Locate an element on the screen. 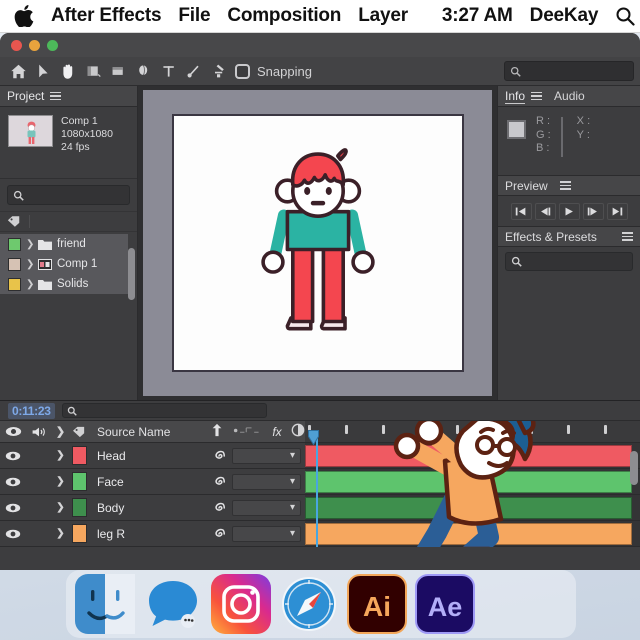 The width and height of the screenshot is (640, 640). preview-panel-header: Preview is located at coordinates (569, 185).